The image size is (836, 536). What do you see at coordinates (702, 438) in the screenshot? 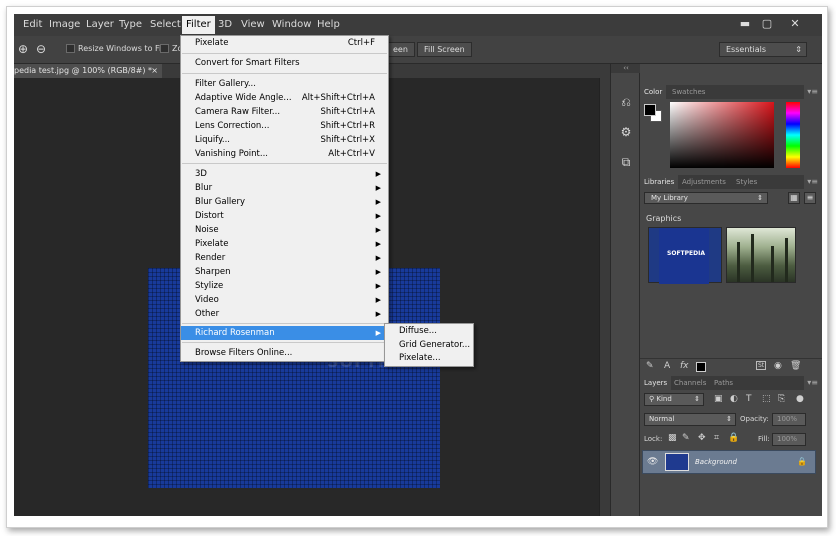
I see `lock-position-icon: ✥` at bounding box center [702, 438].